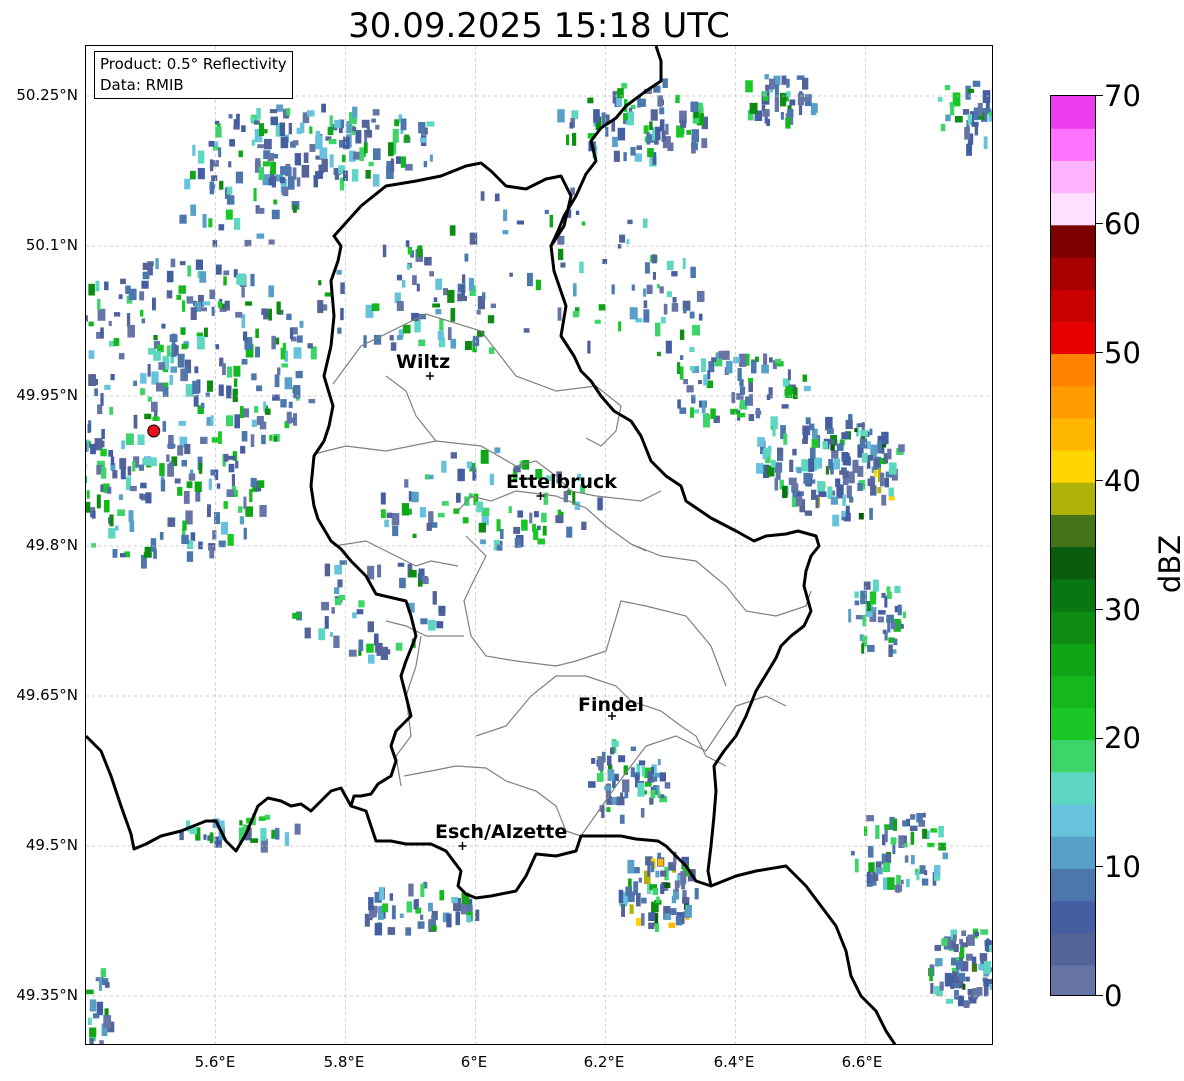  Describe the element at coordinates (47, 395) in the screenshot. I see `lat-label: 49.95°N` at that location.